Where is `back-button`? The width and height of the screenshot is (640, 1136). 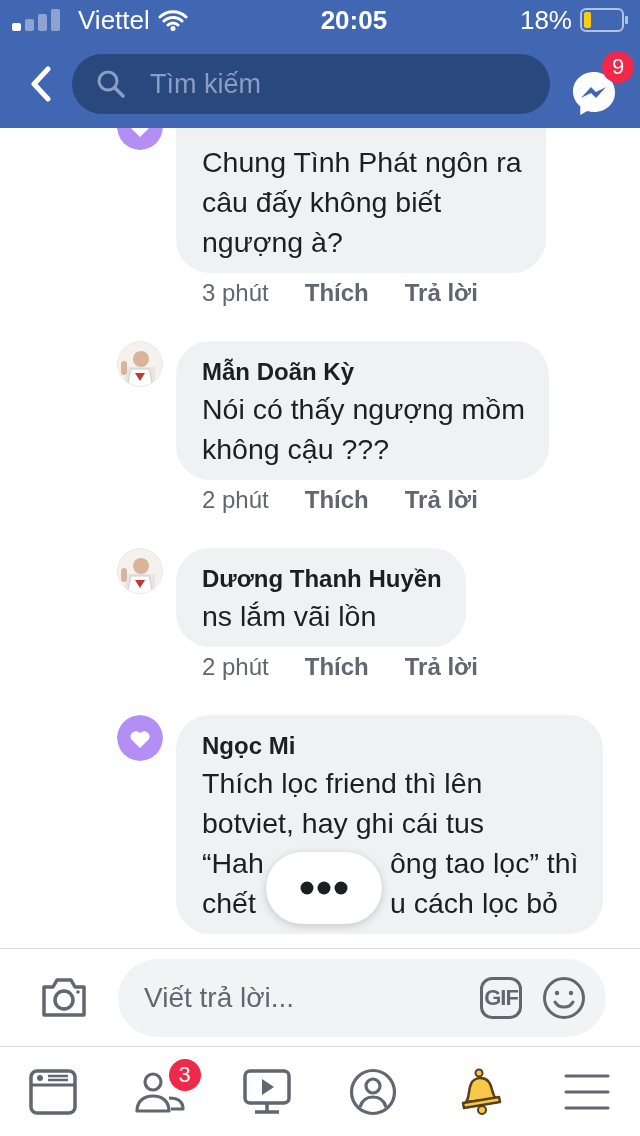
back-button is located at coordinates (41, 84).